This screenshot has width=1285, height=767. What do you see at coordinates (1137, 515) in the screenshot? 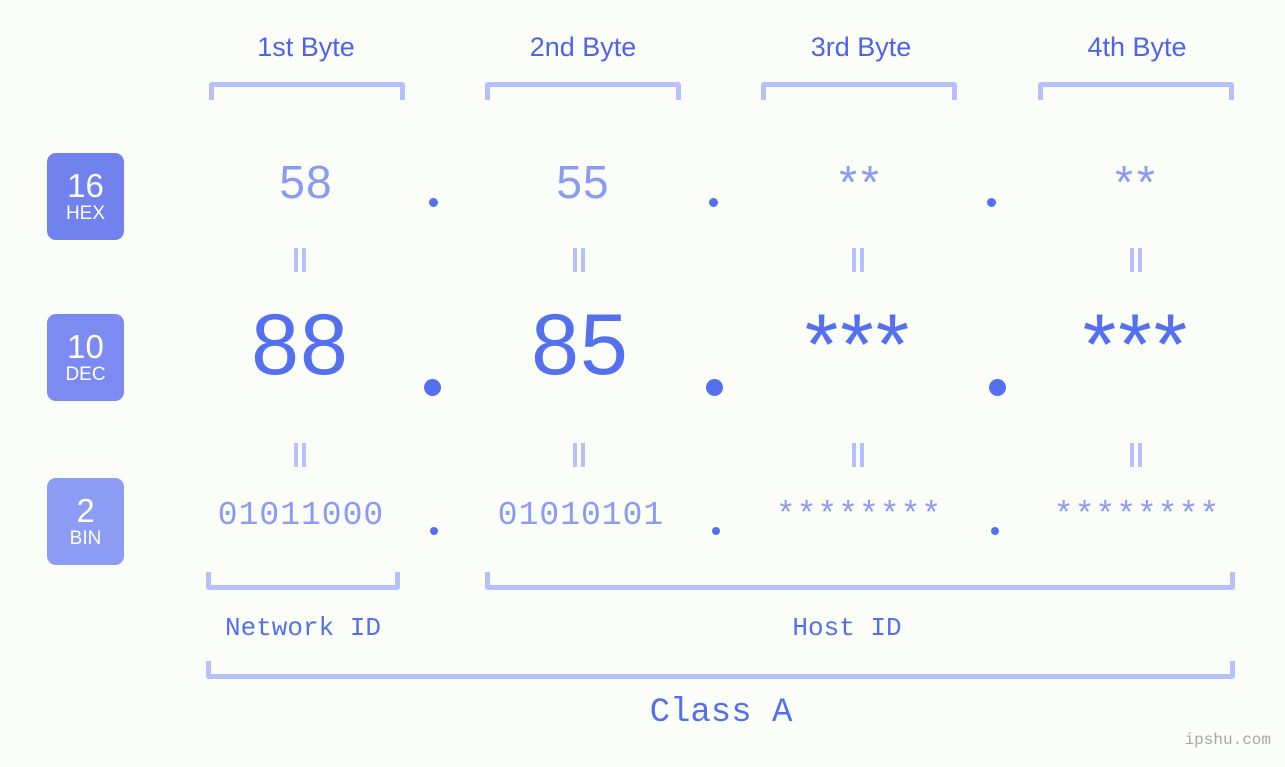
I see `bin-byte-4-value: ********` at bounding box center [1137, 515].